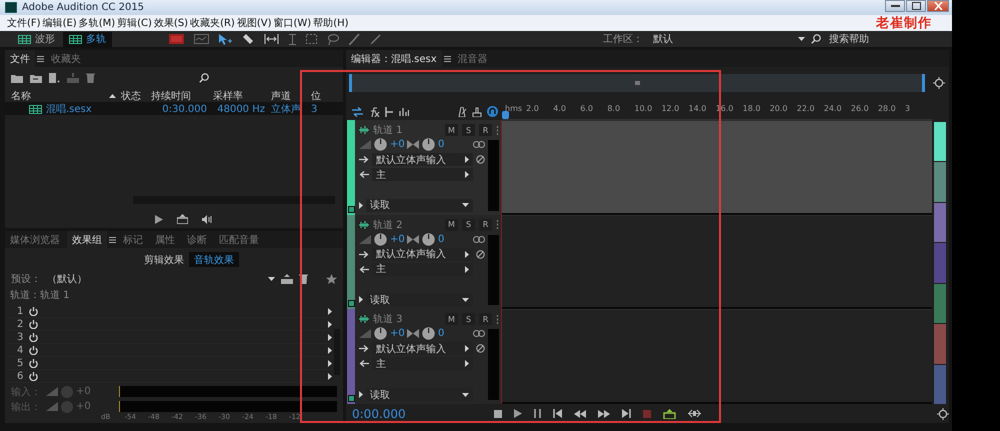 This screenshot has width=1000, height=431. I want to click on automation-dropdown: 读取, so click(419, 205).